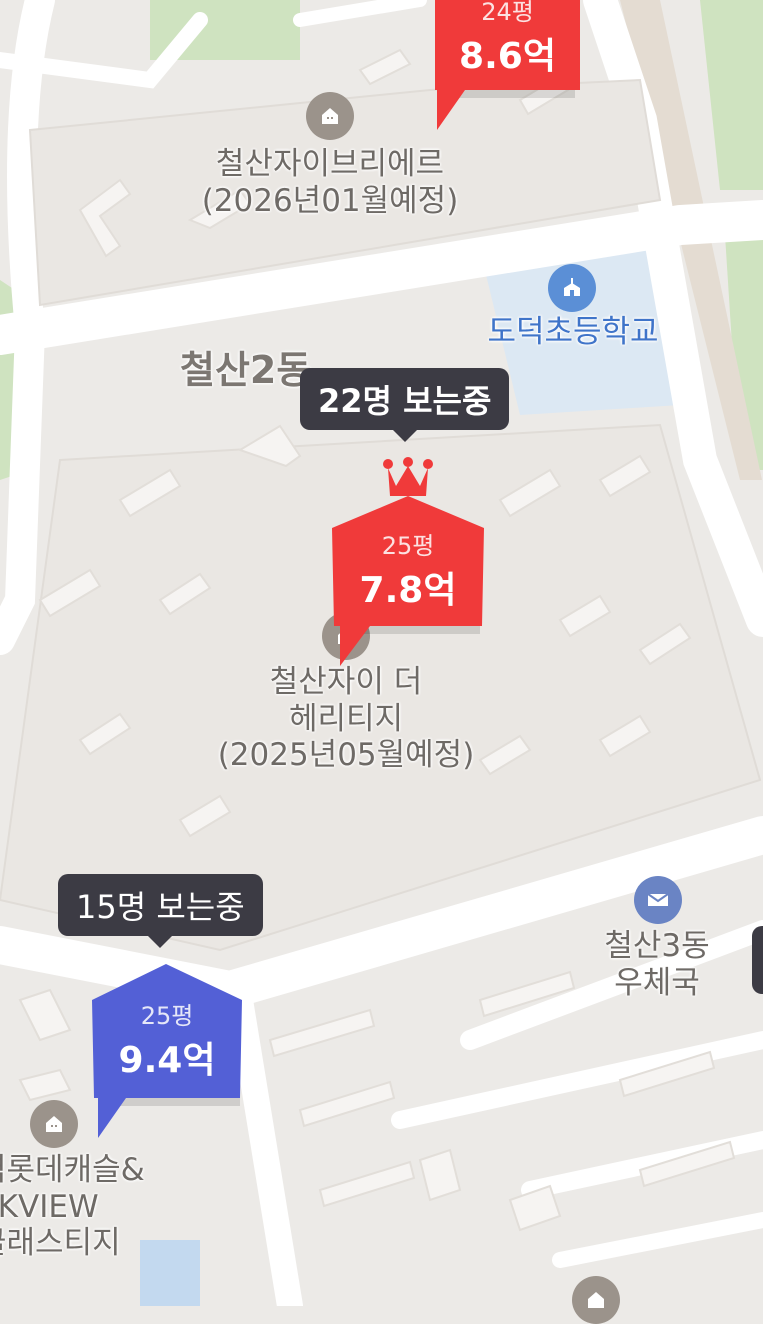 The width and height of the screenshot is (763, 1324). Describe the element at coordinates (330, 164) in the screenshot. I see `poi-label-line: 철산자이브리에르` at that location.